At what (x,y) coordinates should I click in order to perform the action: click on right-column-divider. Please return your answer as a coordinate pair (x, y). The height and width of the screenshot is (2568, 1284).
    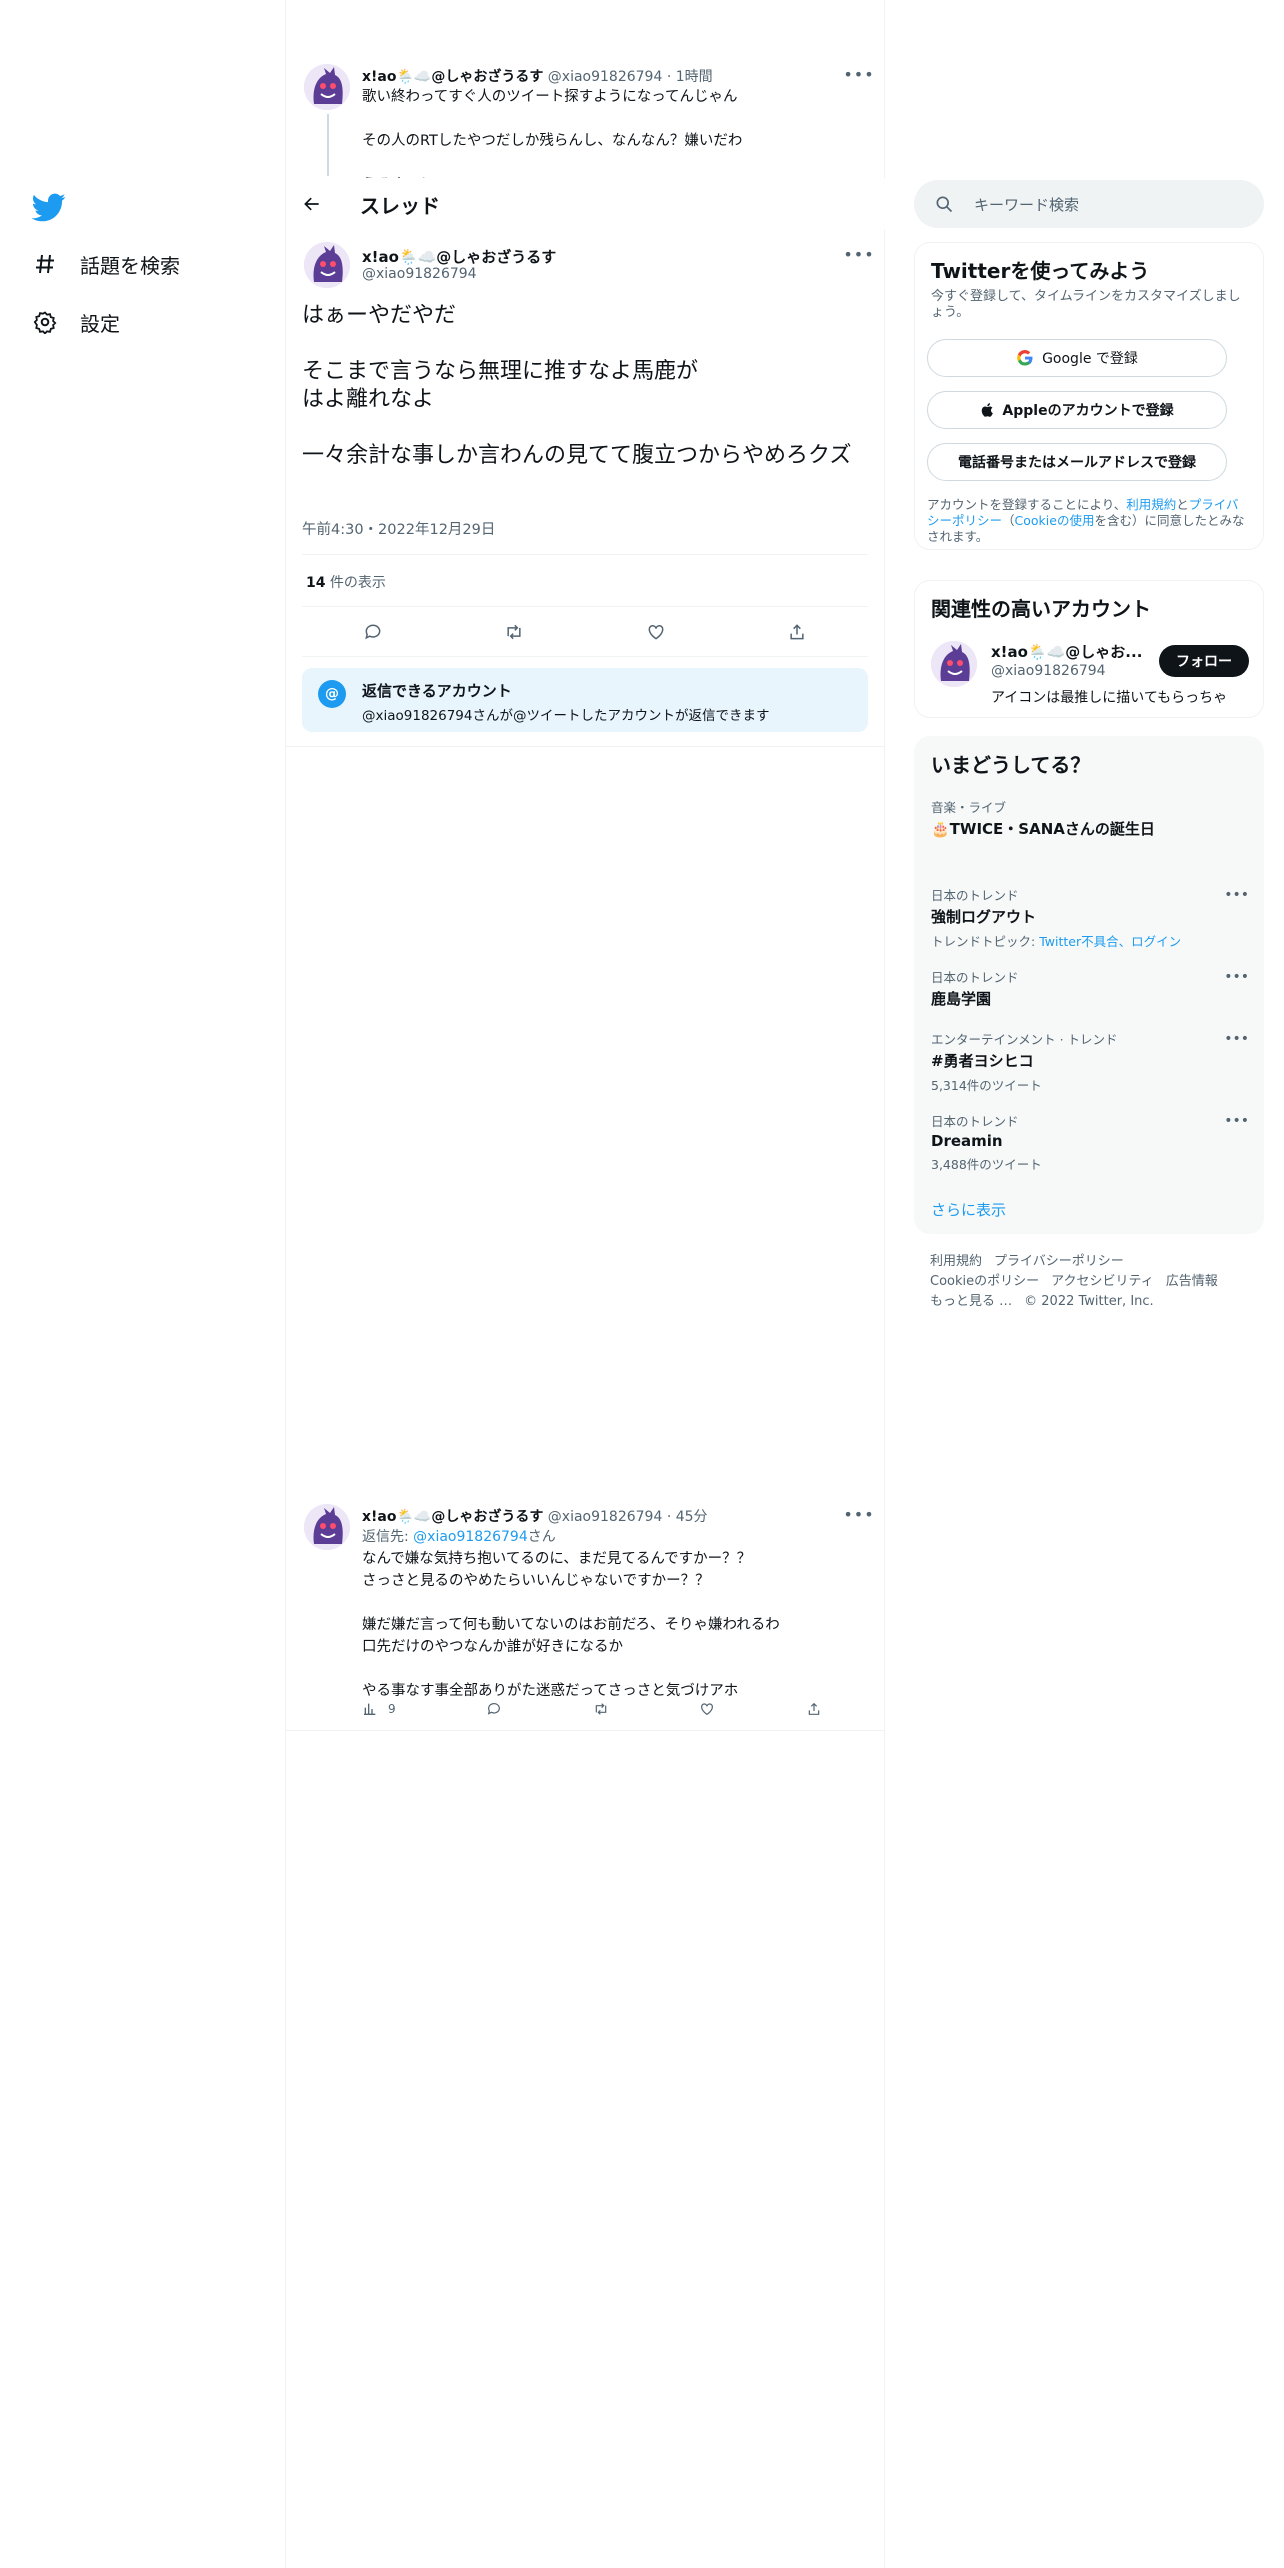
    Looking at the image, I should click on (884, 1284).